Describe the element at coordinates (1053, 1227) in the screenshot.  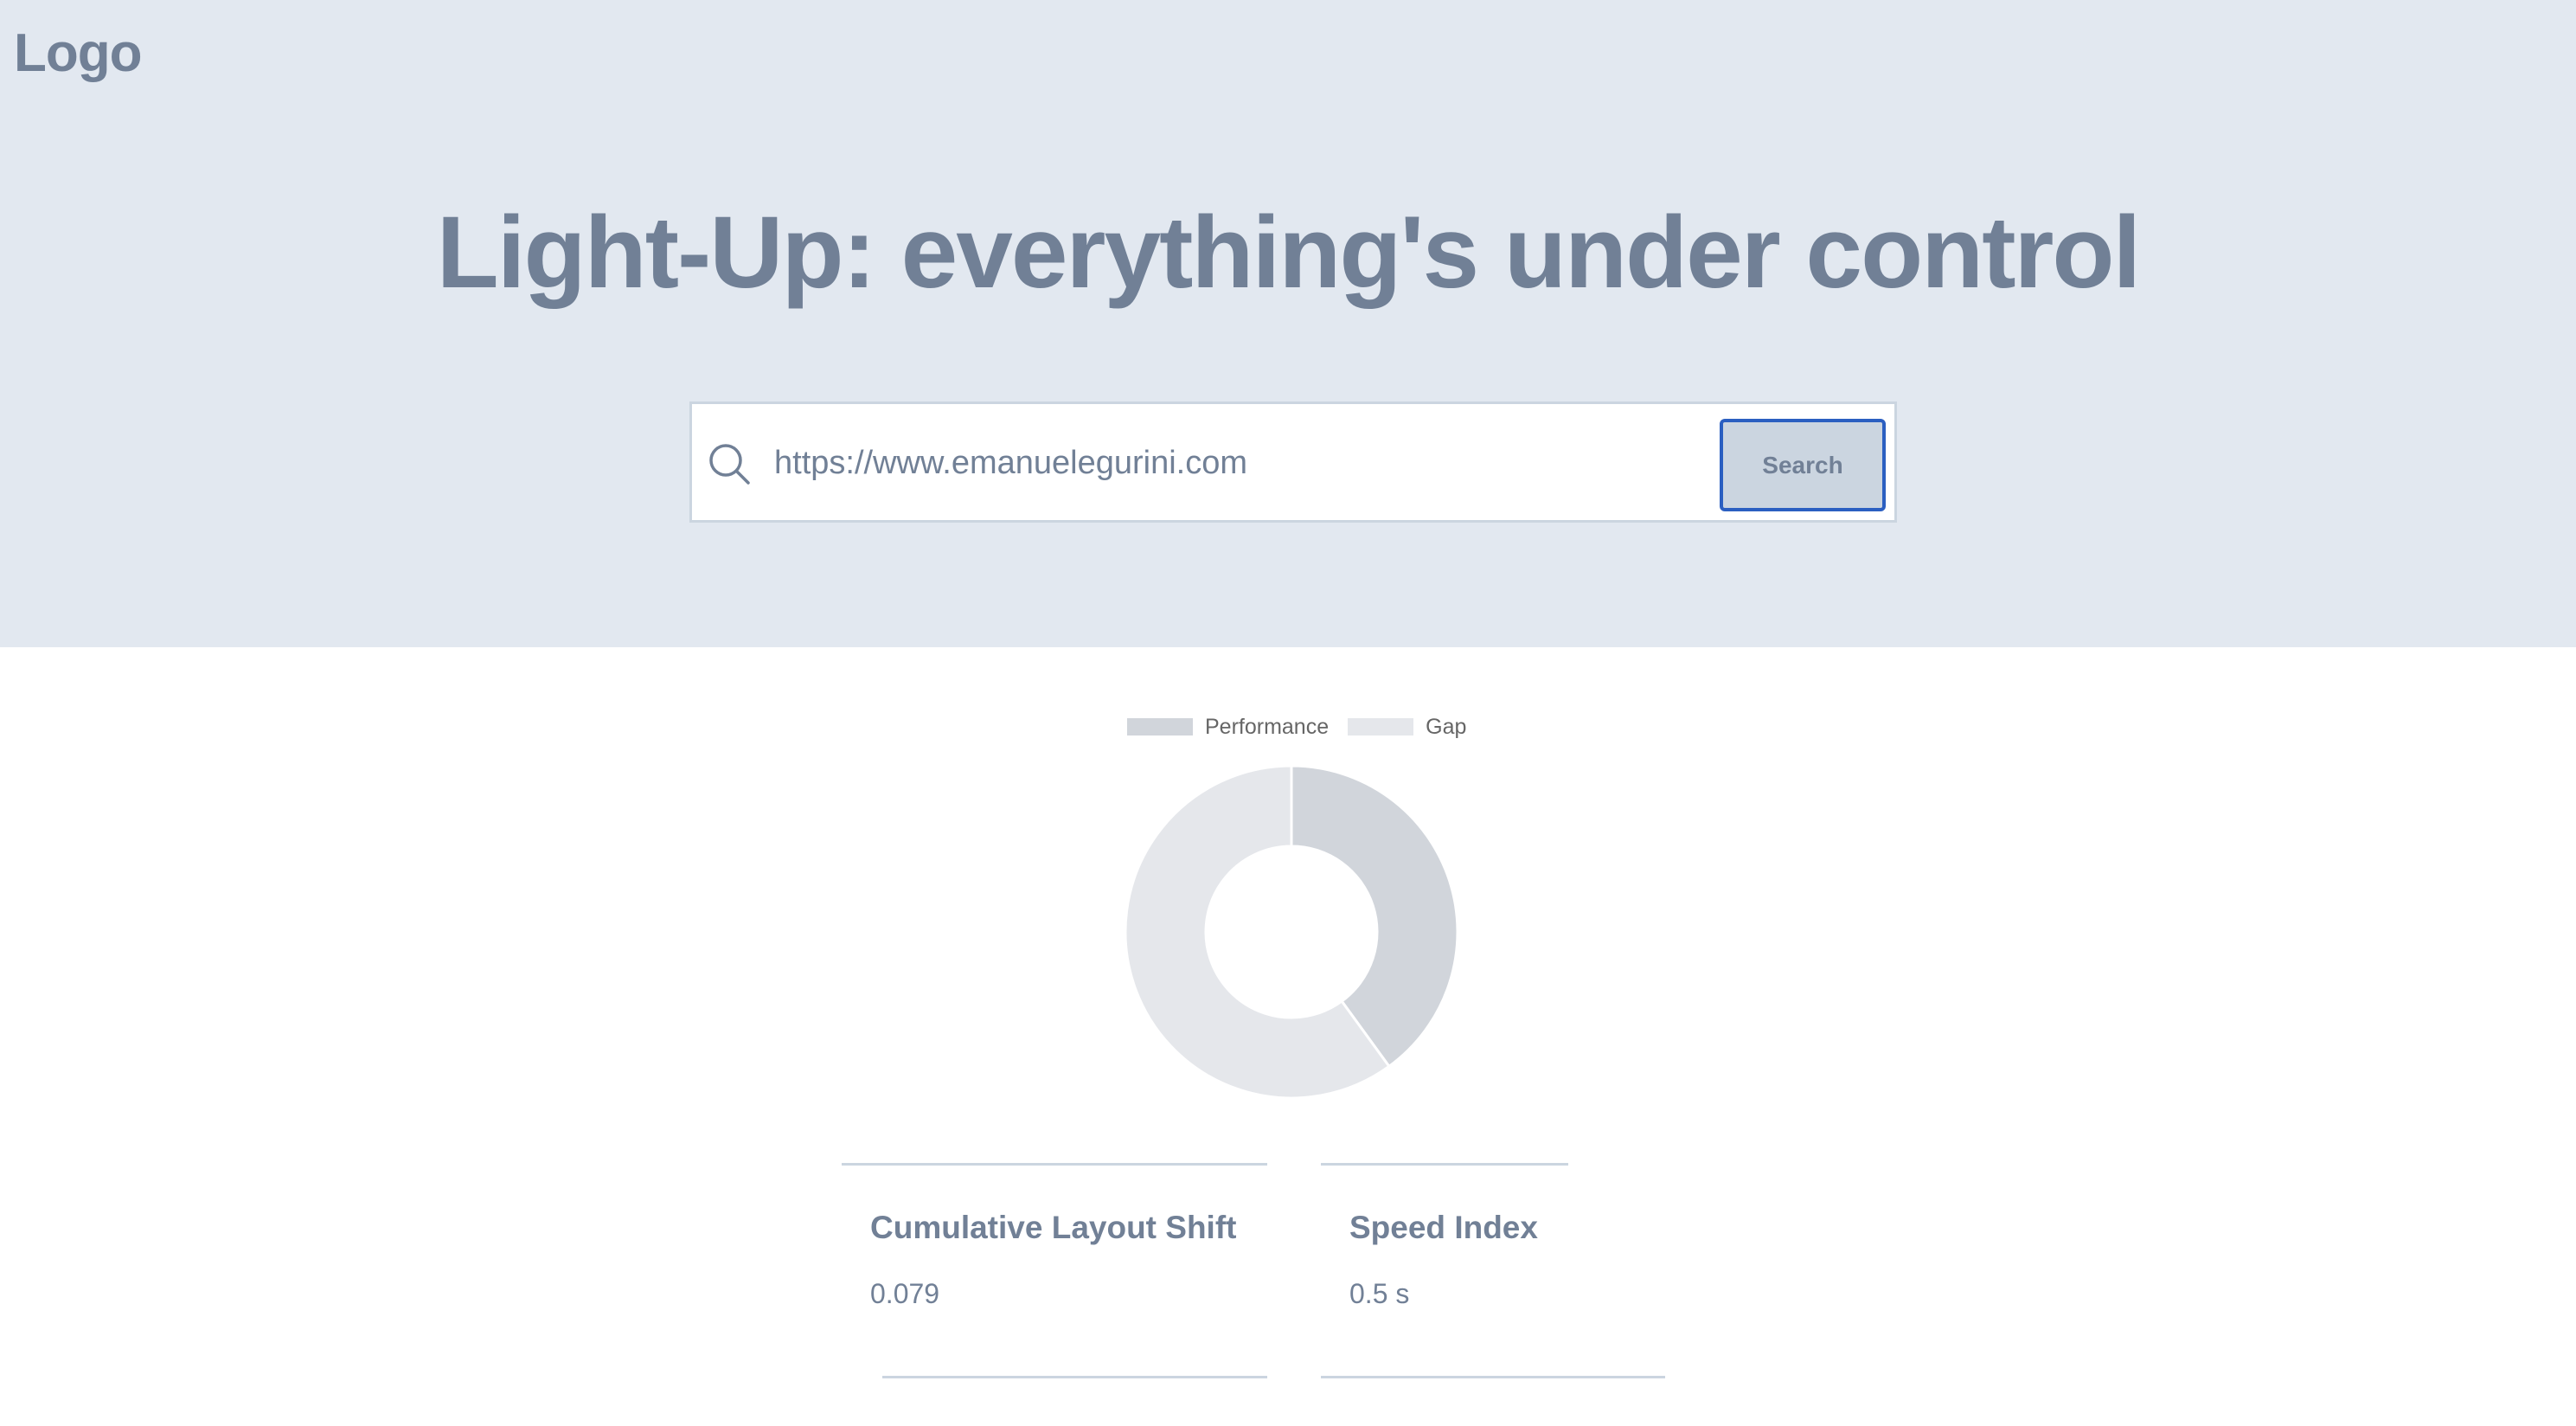
I see `metric-title-cls: Cumulative Layout Shift` at that location.